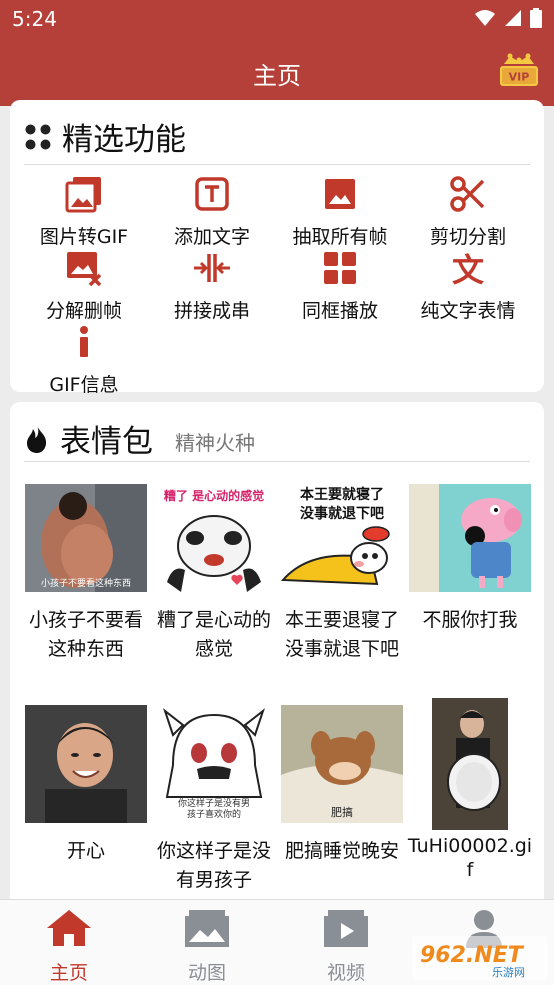 The image size is (554, 985). I want to click on meme-caption: 肥搞睡觉晚安, so click(341, 851).